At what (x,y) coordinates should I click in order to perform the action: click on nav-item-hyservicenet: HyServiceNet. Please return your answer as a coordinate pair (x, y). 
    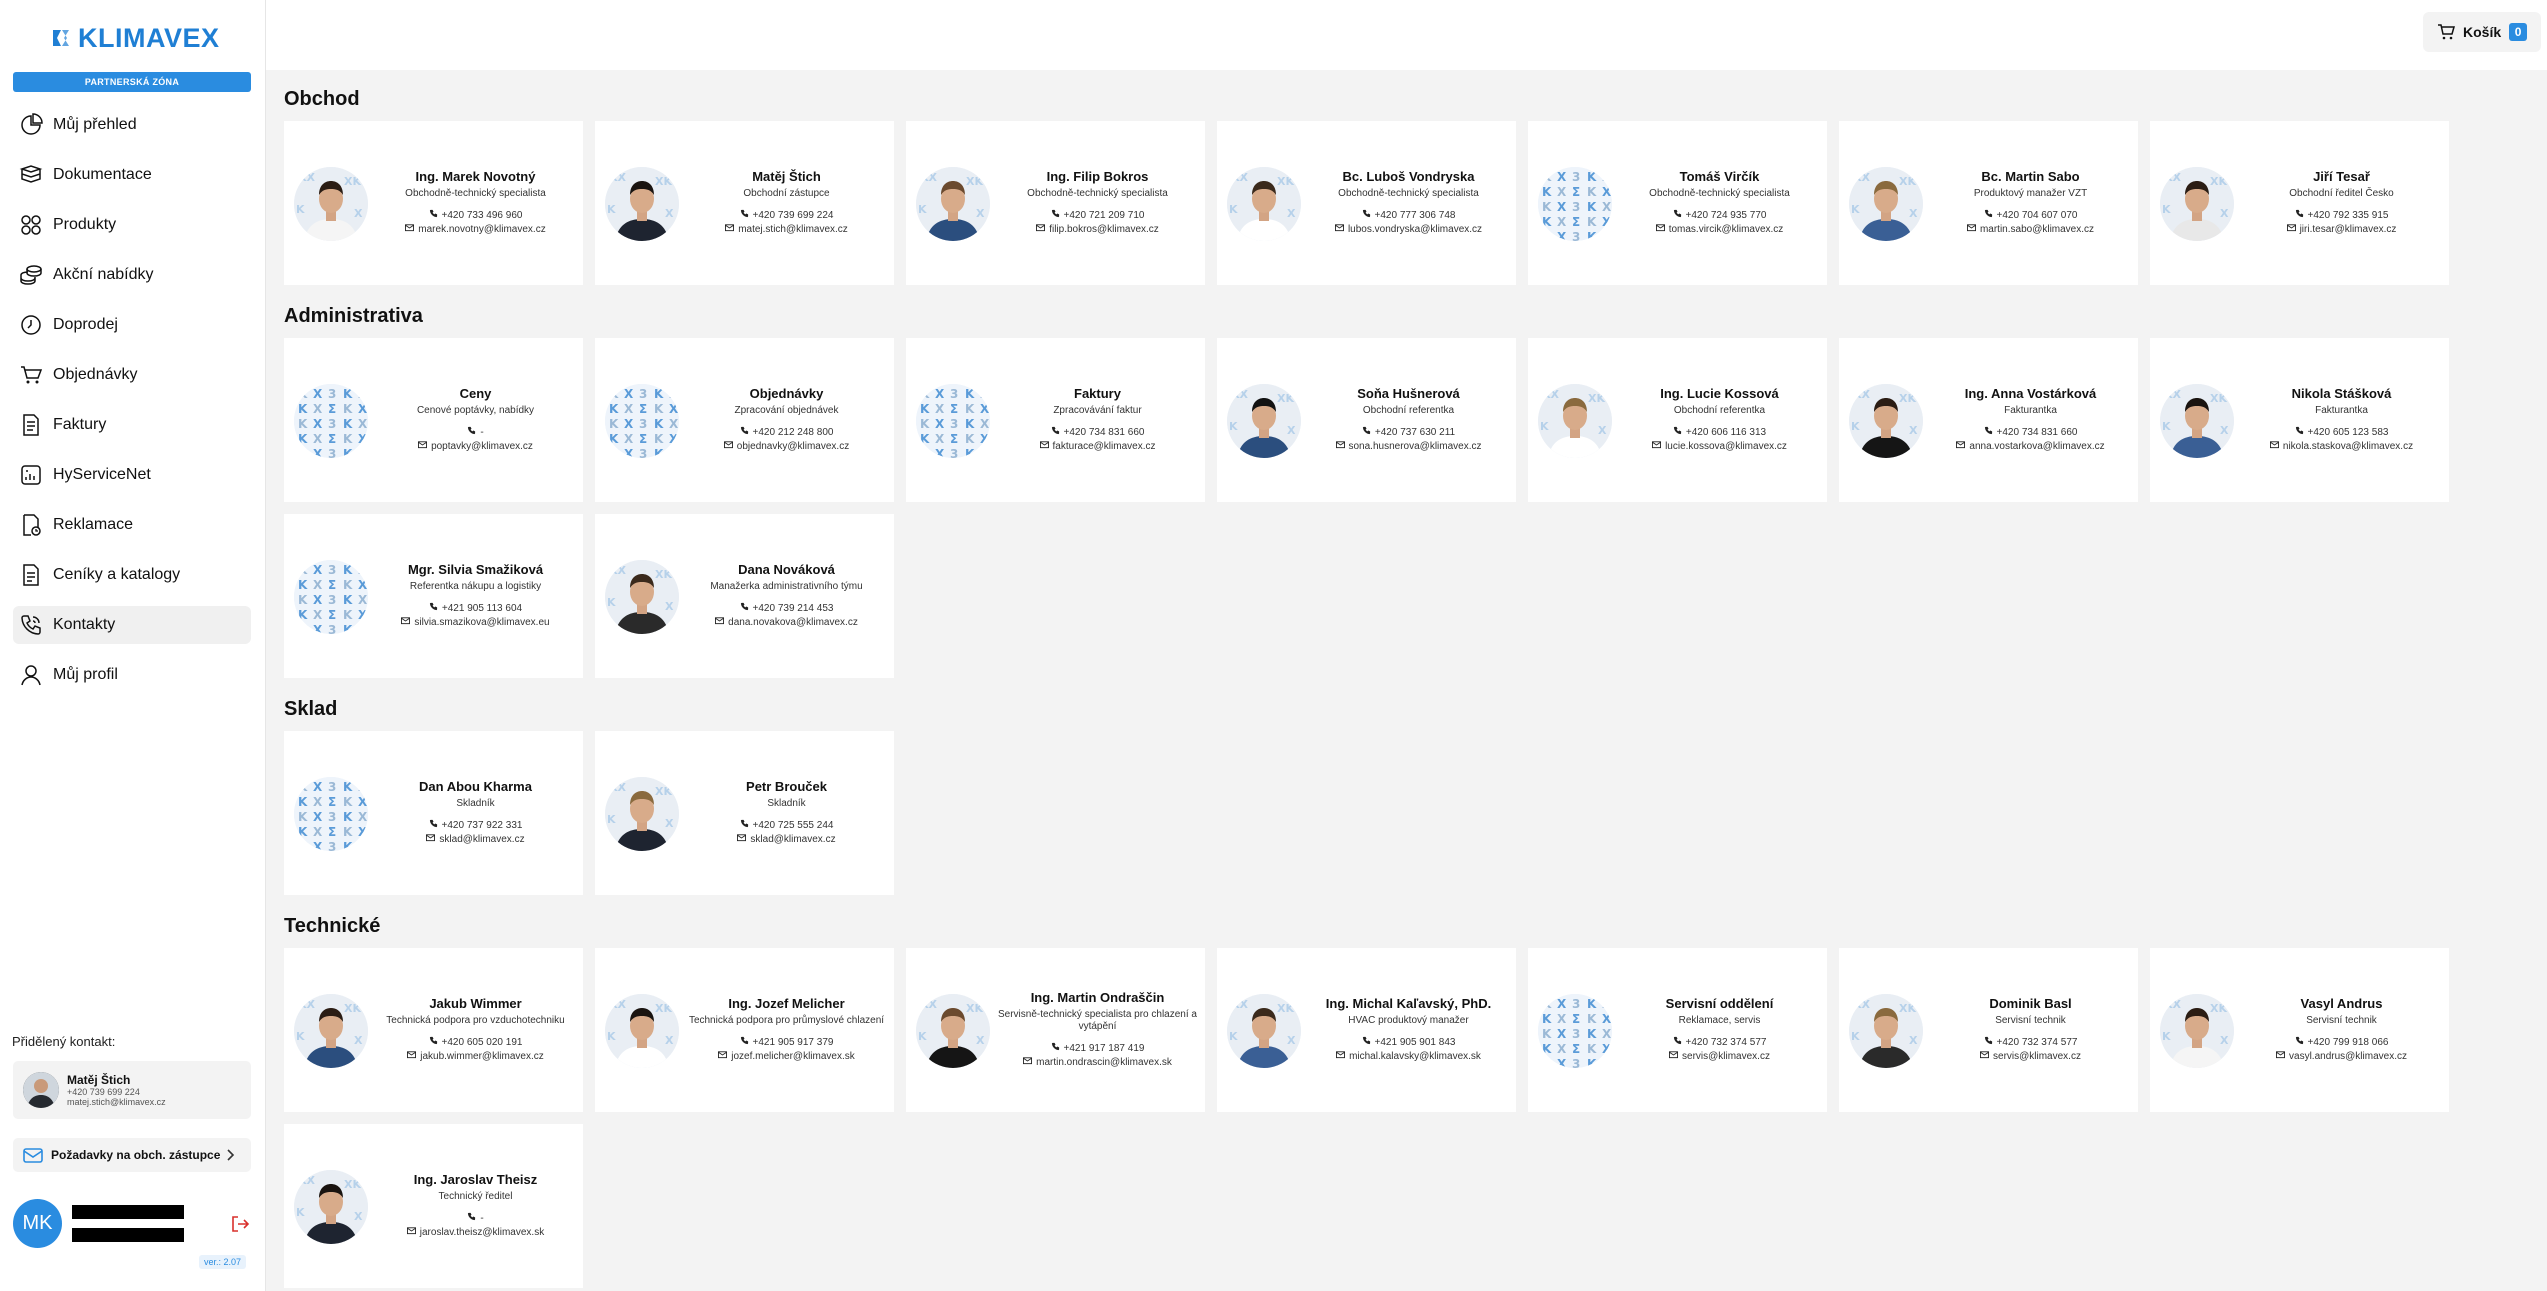
    Looking at the image, I should click on (132, 475).